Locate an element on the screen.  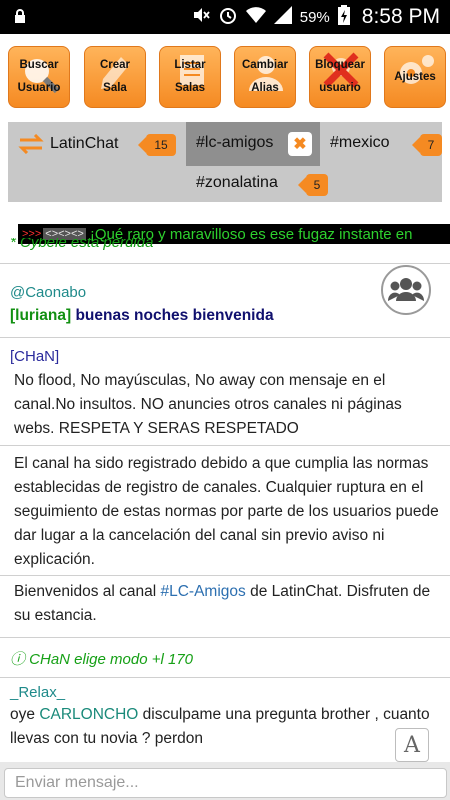
tab-zonalatina: #zonalatina 5 is located at coordinates (261, 184).